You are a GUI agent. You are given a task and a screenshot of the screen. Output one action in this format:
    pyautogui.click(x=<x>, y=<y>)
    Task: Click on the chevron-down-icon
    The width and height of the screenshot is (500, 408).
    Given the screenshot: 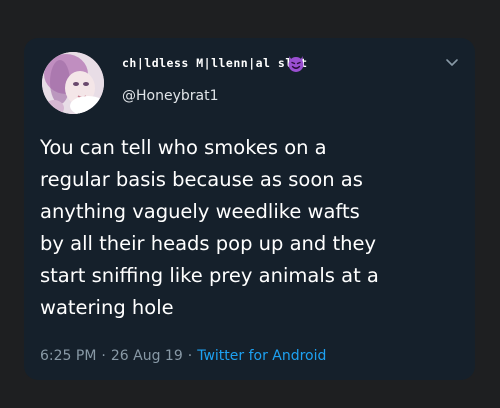 What is the action you would take?
    pyautogui.click(x=452, y=62)
    